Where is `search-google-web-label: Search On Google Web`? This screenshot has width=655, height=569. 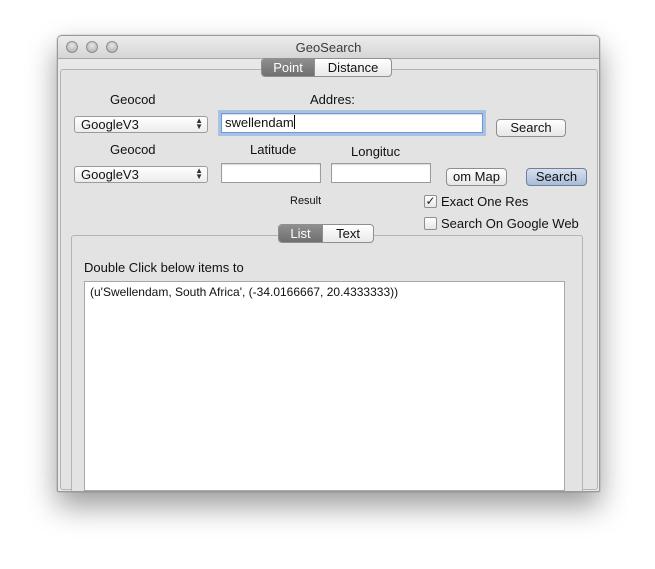 search-google-web-label: Search On Google Web is located at coordinates (510, 223).